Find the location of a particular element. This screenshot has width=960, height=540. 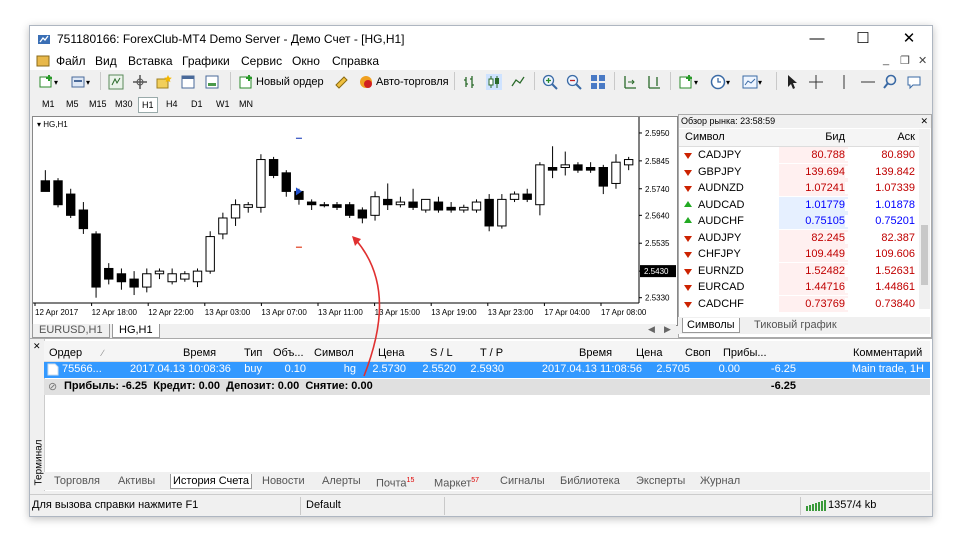

market-watch-scroll-thumb is located at coordinates (924, 255).